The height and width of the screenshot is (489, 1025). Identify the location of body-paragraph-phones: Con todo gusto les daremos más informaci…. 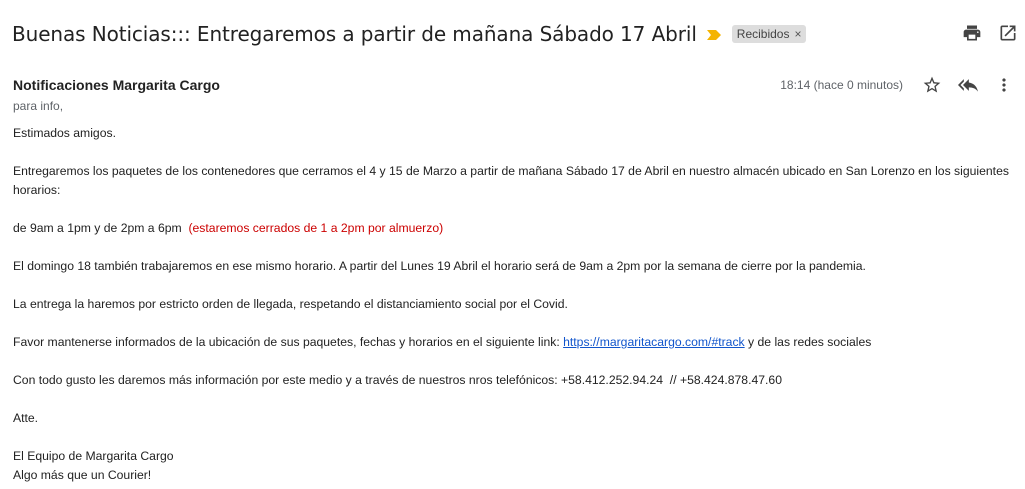
(397, 380).